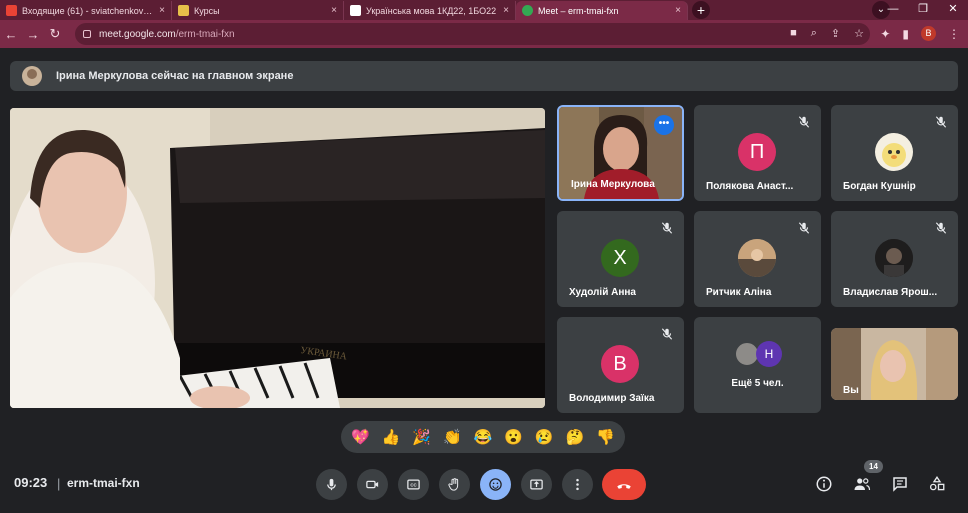  Describe the element at coordinates (258, 10) in the screenshot. I see `tab-courses: Курсы ×` at that location.